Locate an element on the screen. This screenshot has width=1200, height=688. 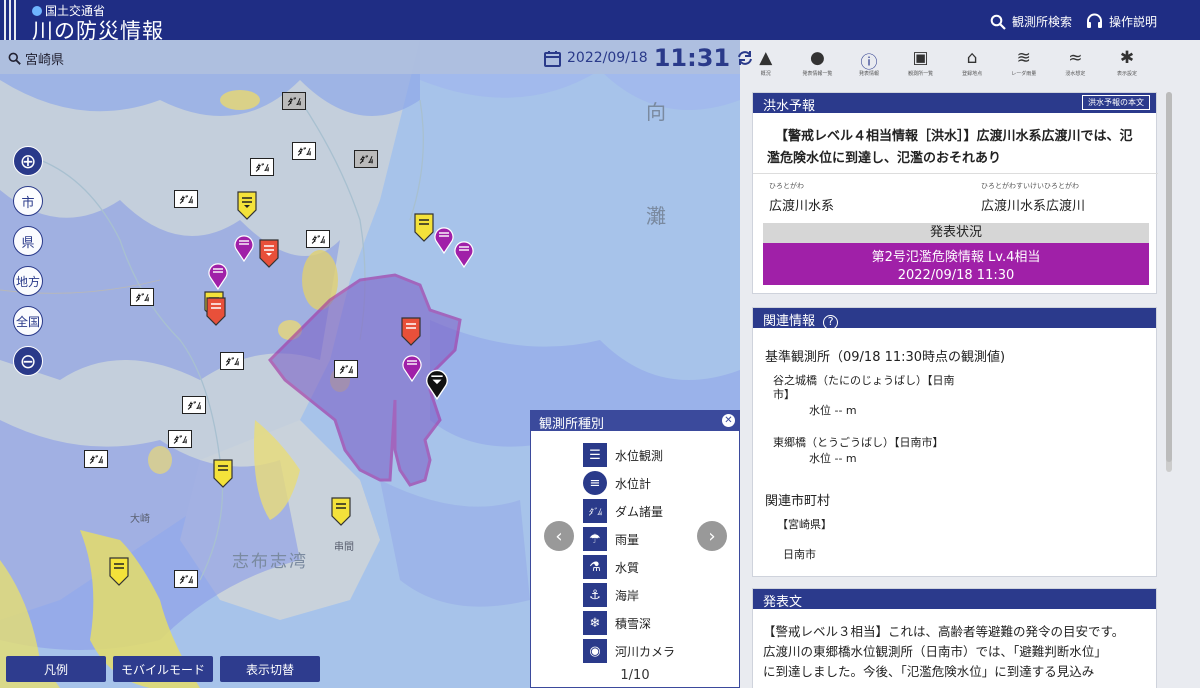
zoom-region-button: 地方 is located at coordinates (28, 281).